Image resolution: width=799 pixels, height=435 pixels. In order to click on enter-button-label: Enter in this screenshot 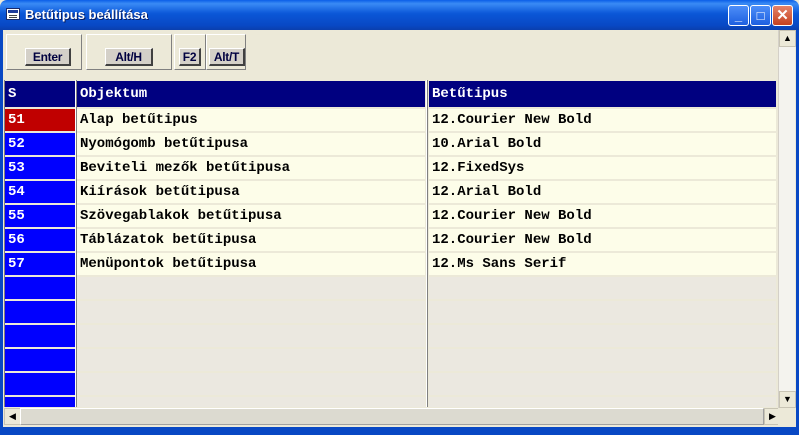, I will do `click(48, 57)`.